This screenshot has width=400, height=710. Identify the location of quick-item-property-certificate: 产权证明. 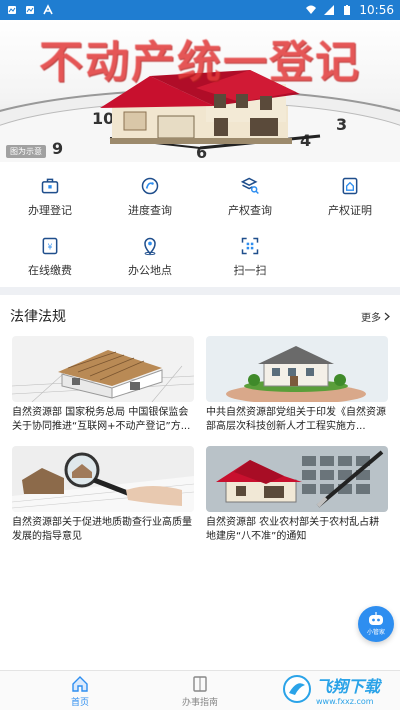
(350, 190).